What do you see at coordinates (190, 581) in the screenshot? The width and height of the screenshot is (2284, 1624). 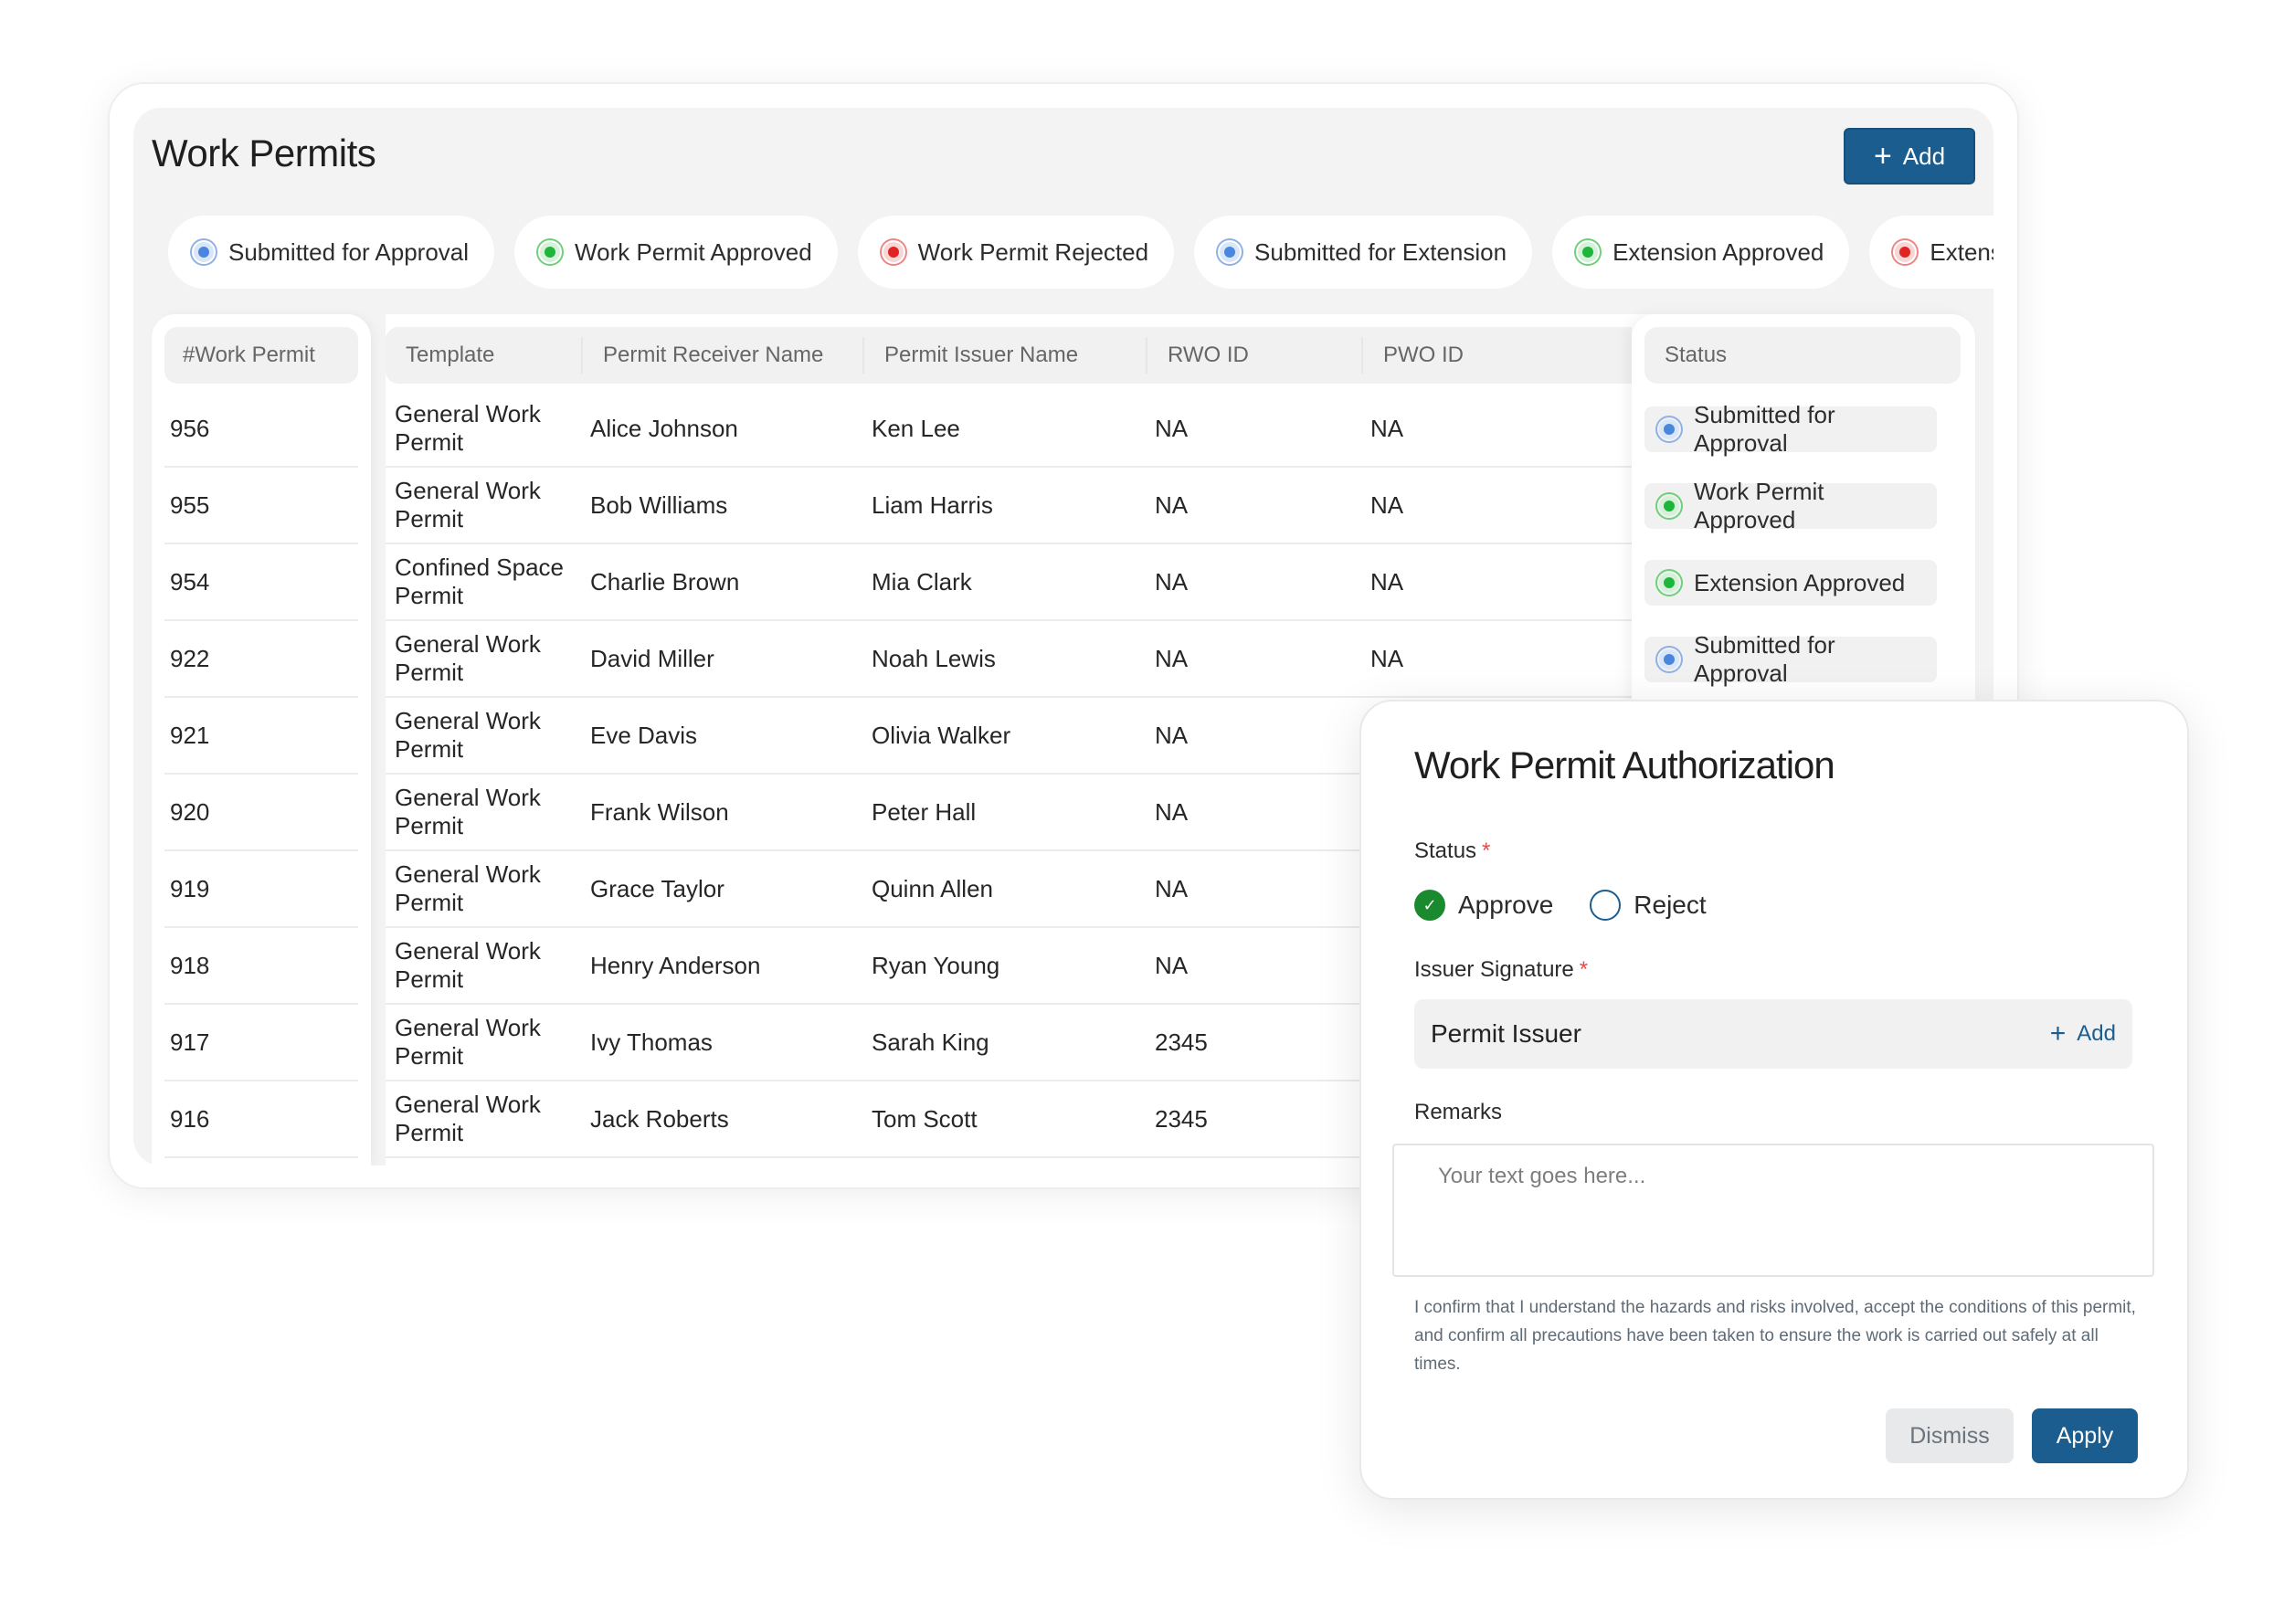 I see `cell-permit-id: 954` at bounding box center [190, 581].